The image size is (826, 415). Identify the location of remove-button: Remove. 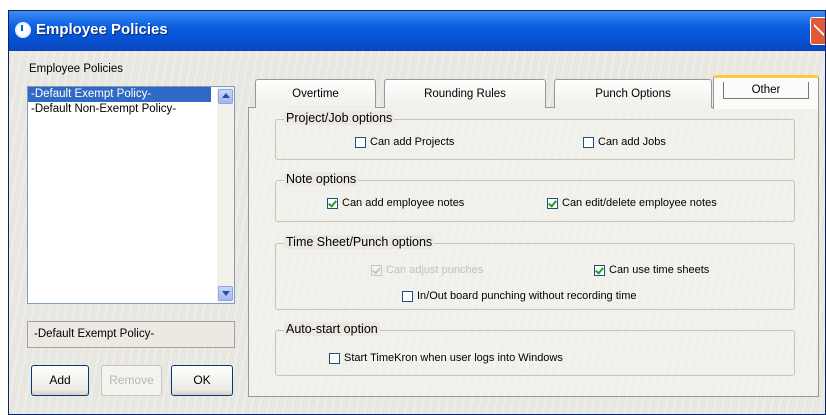
(131, 380).